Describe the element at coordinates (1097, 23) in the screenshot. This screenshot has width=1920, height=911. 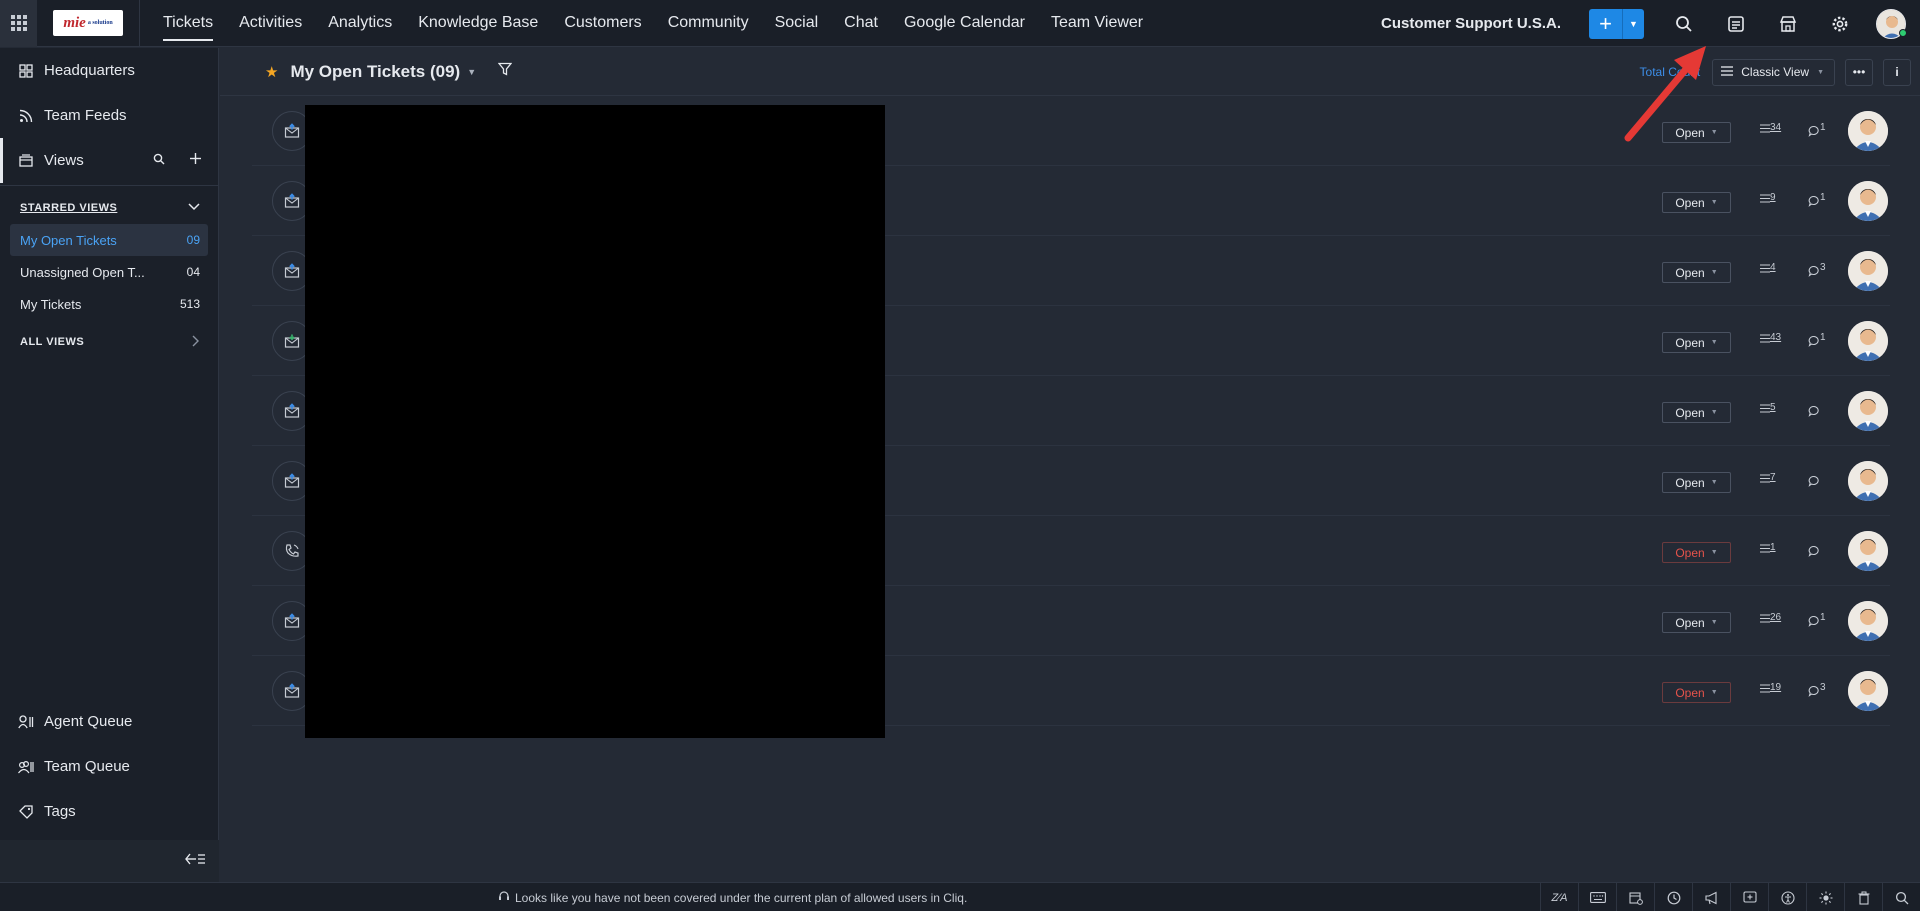
I see `tab-team-viewer: Team Viewer` at that location.